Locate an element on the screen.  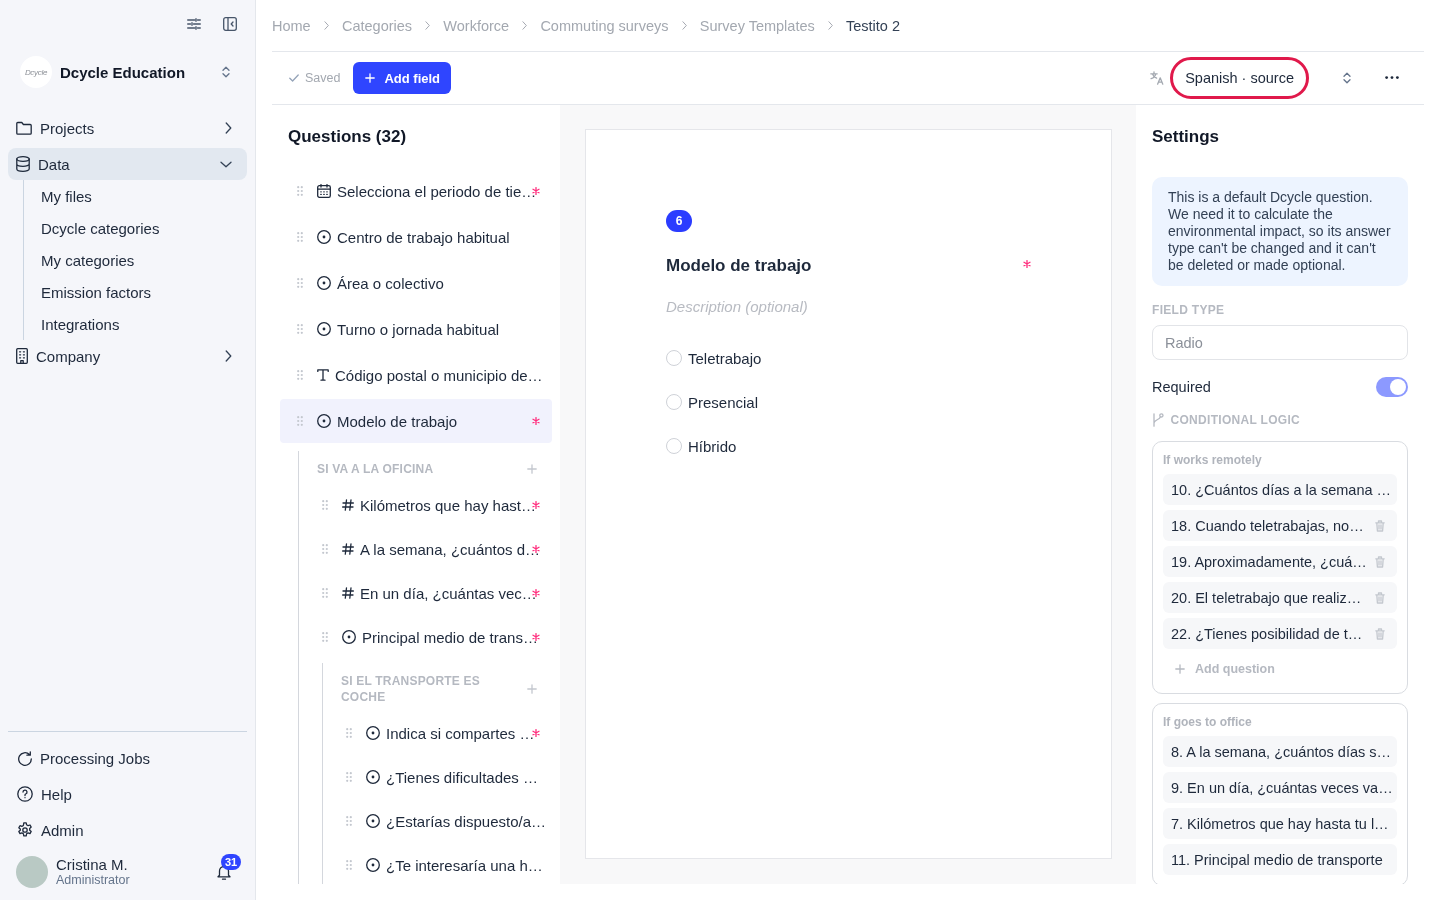
radio-option: Teletrabajo is located at coordinates (848, 358).